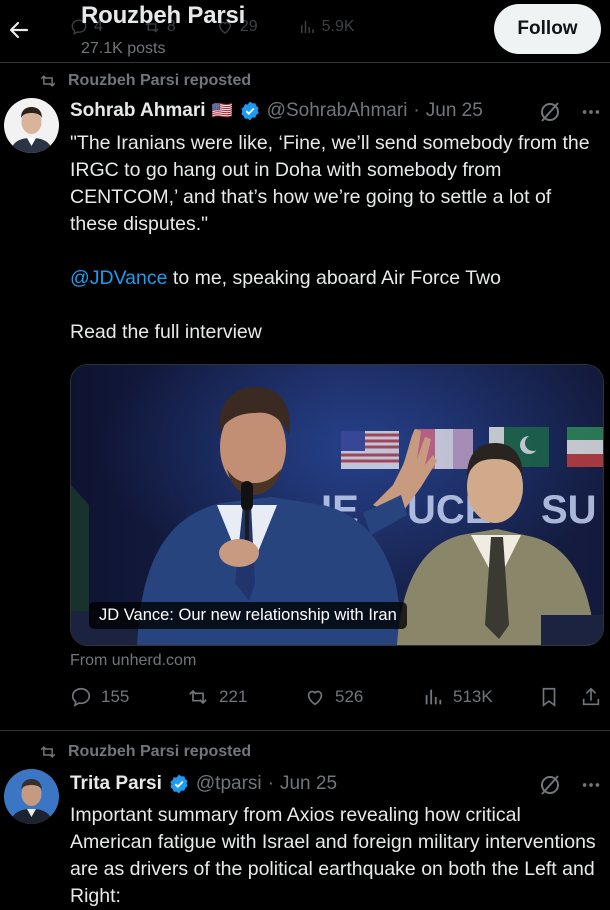  What do you see at coordinates (337, 111) in the screenshot?
I see `author-handle: @SohrabAhmari` at bounding box center [337, 111].